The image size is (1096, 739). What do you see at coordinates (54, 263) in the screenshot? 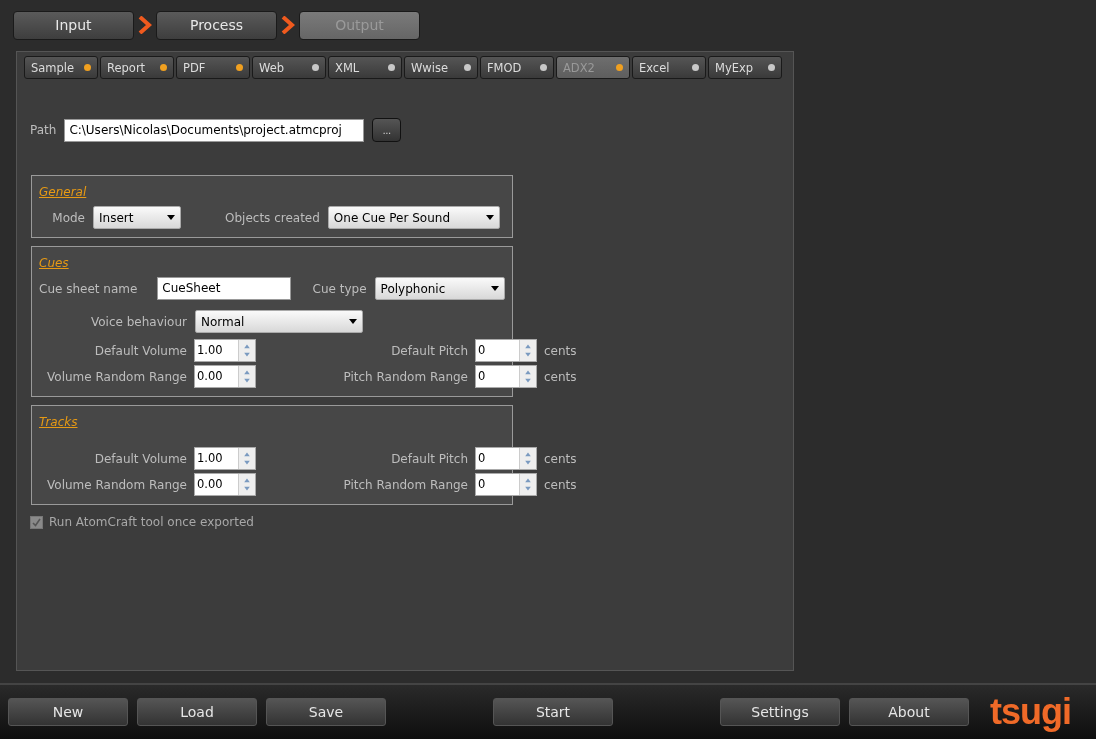
I see `group-title: Cues` at bounding box center [54, 263].